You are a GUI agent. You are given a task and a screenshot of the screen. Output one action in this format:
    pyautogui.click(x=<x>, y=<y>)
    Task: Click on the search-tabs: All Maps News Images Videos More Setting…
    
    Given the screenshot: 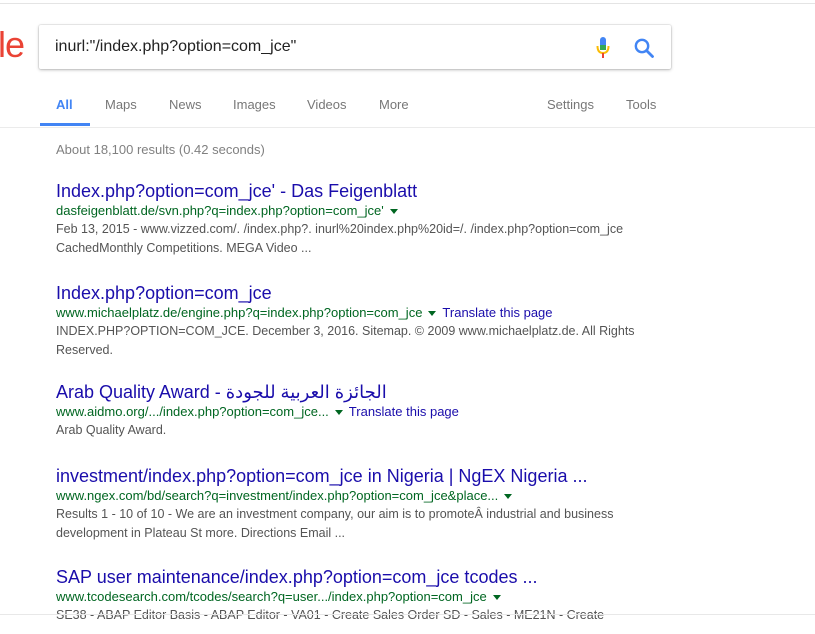 What is the action you would take?
    pyautogui.click(x=427, y=106)
    